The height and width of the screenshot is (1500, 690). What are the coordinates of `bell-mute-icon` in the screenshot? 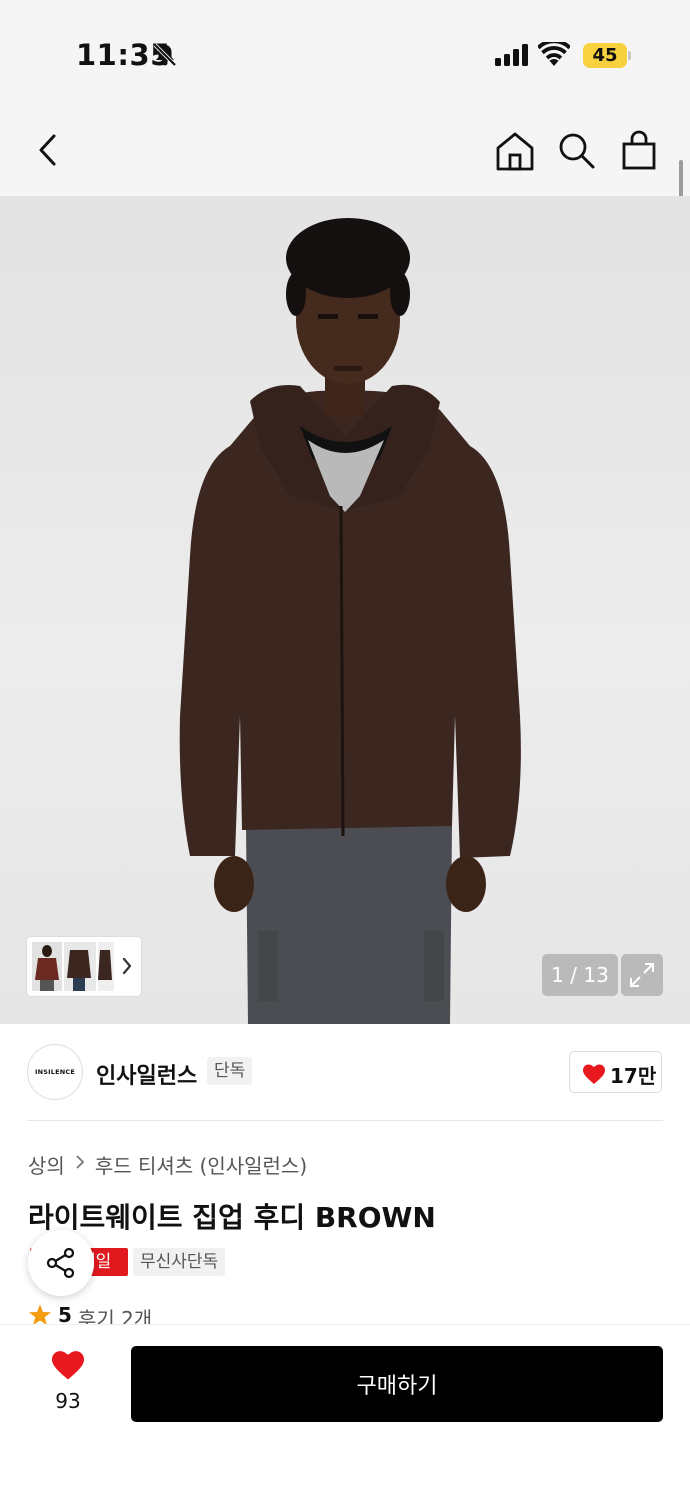 It's located at (165, 57).